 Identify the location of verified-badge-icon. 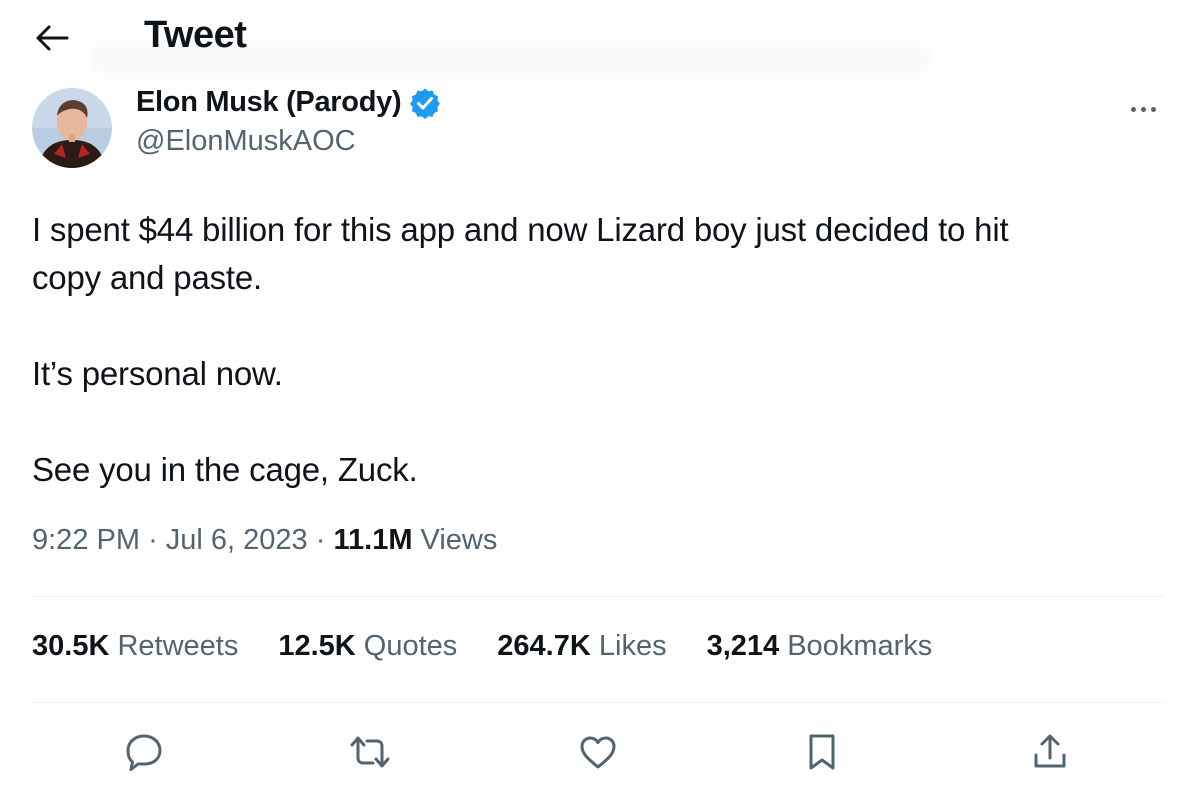
(425, 103).